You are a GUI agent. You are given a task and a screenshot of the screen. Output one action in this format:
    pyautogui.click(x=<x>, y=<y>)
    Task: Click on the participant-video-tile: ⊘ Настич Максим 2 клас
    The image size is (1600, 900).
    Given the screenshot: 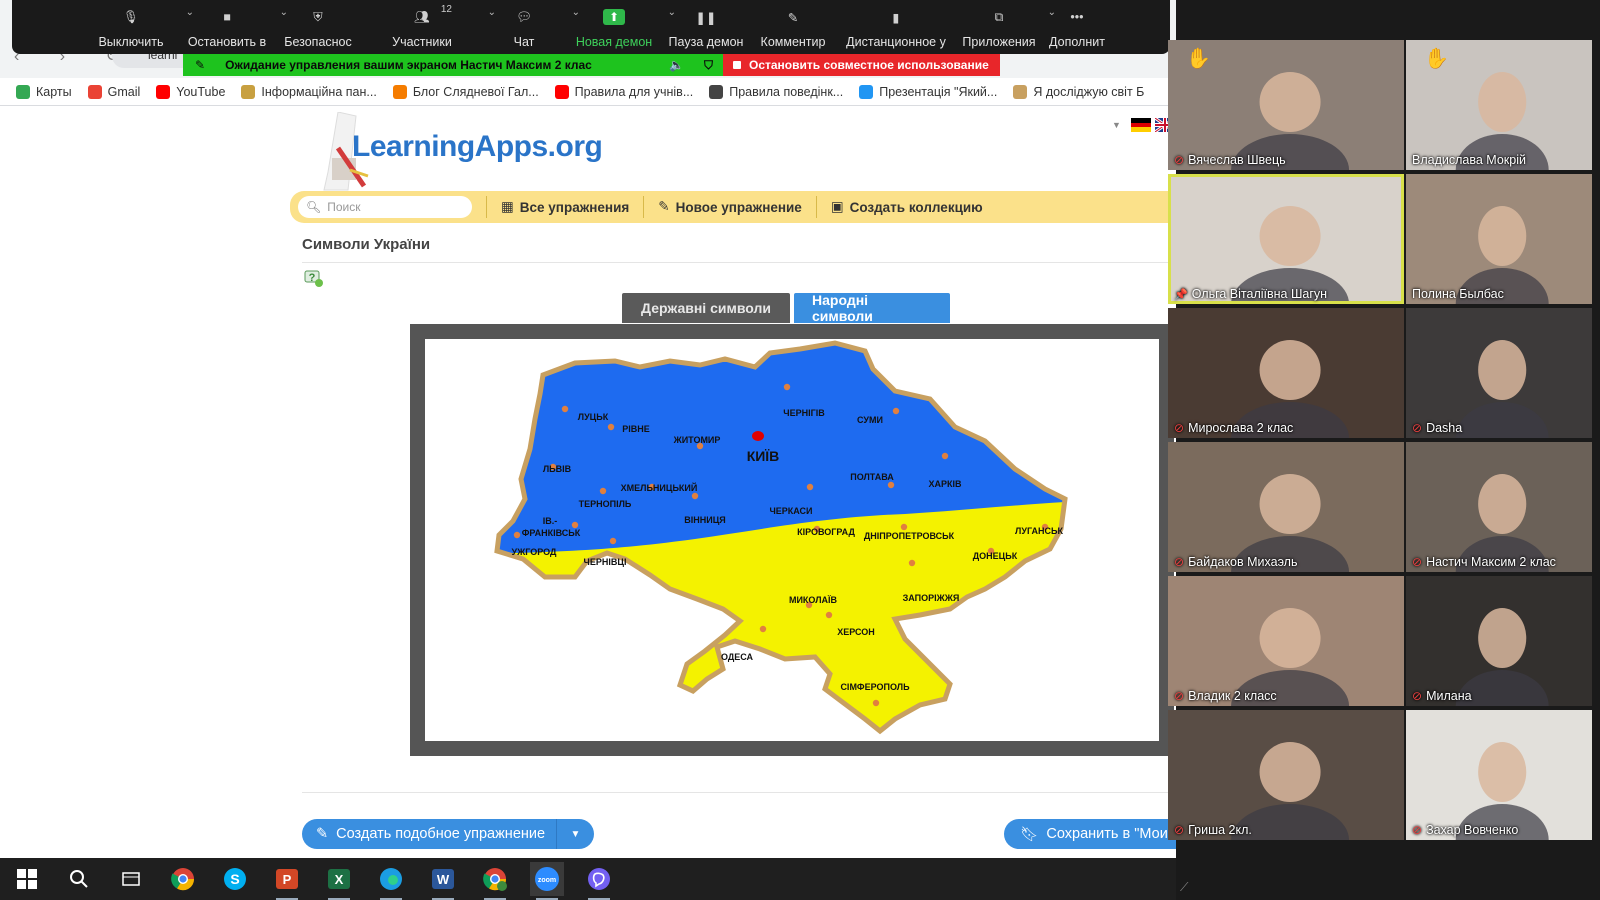 What is the action you would take?
    pyautogui.click(x=1499, y=507)
    